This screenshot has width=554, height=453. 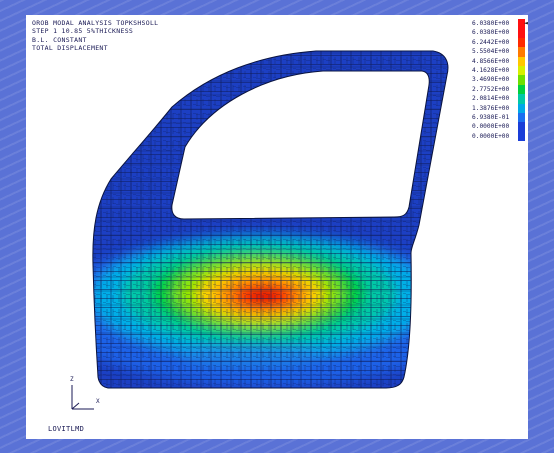 What do you see at coordinates (82, 397) in the screenshot?
I see `axis-triad-icon` at bounding box center [82, 397].